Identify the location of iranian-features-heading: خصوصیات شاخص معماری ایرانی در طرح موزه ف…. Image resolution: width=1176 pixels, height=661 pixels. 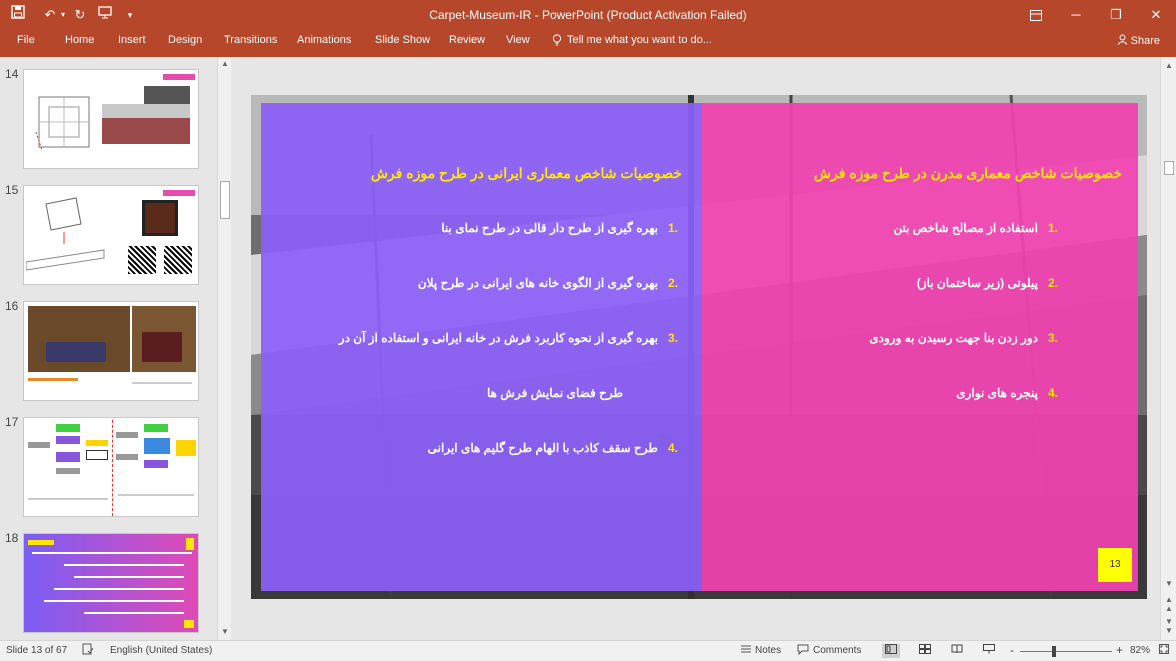
(526, 173).